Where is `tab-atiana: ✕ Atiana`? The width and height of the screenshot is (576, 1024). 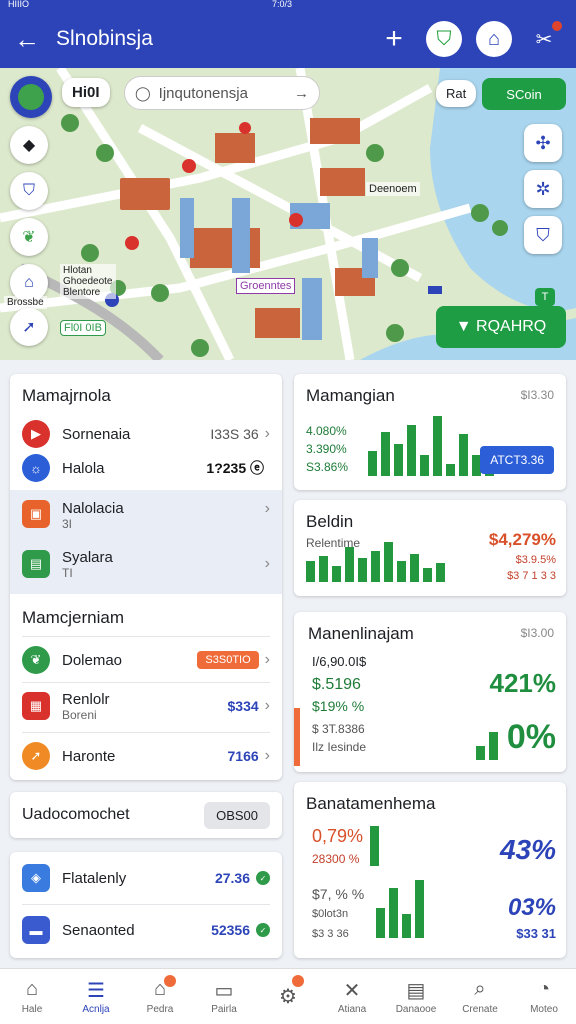
tab-atiana: ✕ Atiana is located at coordinates (352, 996).